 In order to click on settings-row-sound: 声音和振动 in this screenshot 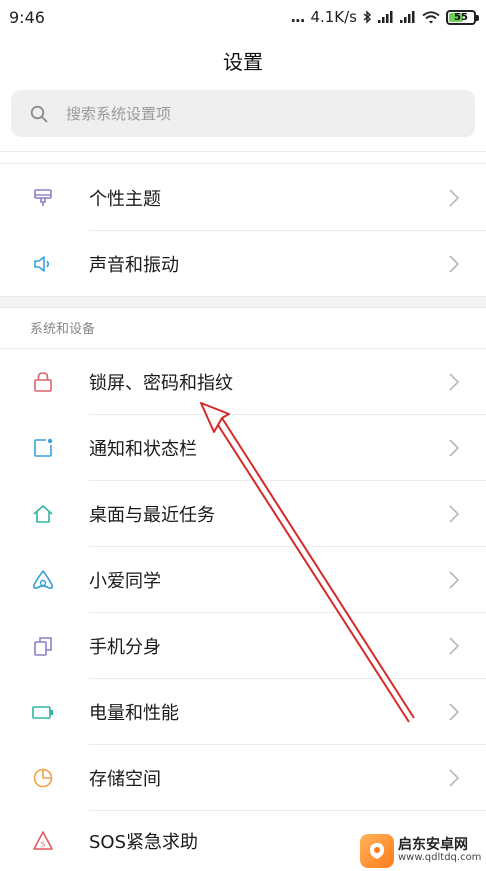, I will do `click(243, 263)`.